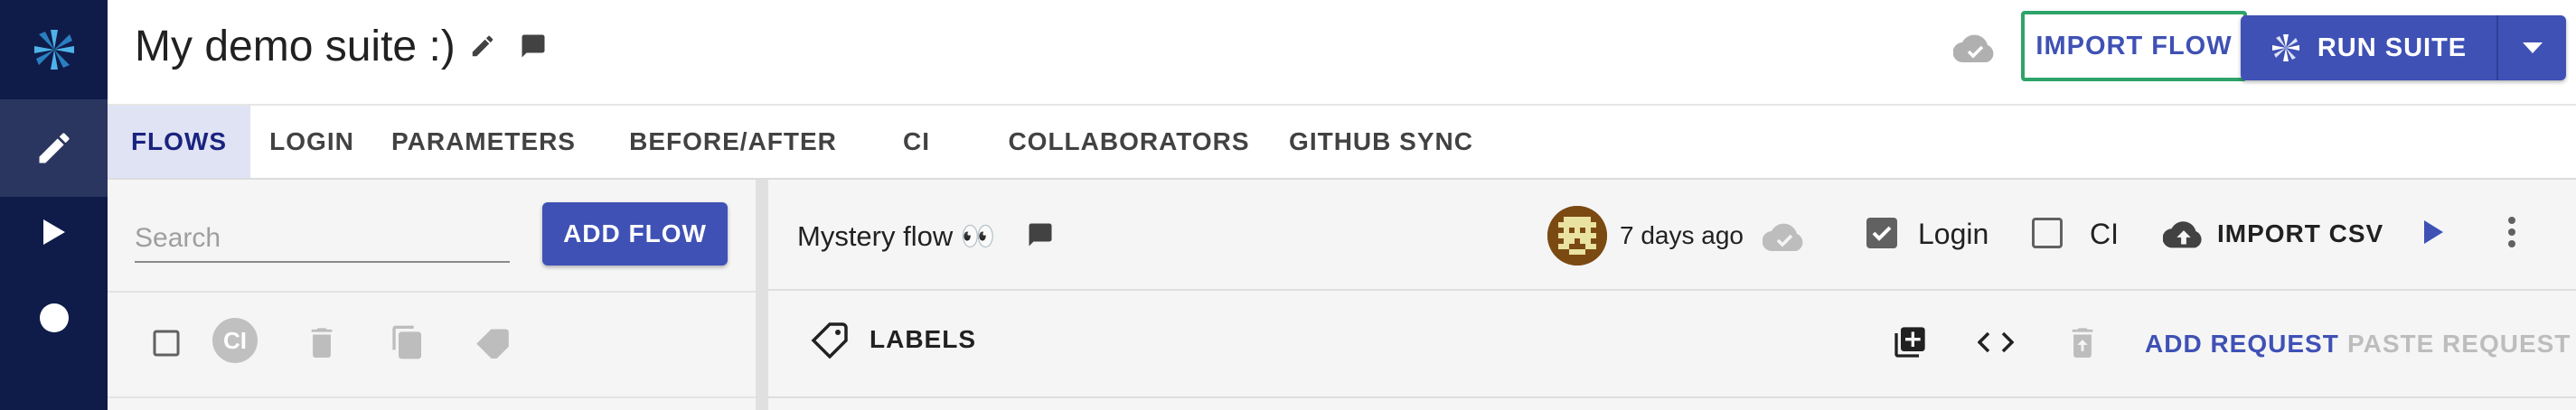 The image size is (2576, 410). I want to click on tab-collaborators: COLLABORATORS, so click(1128, 142).